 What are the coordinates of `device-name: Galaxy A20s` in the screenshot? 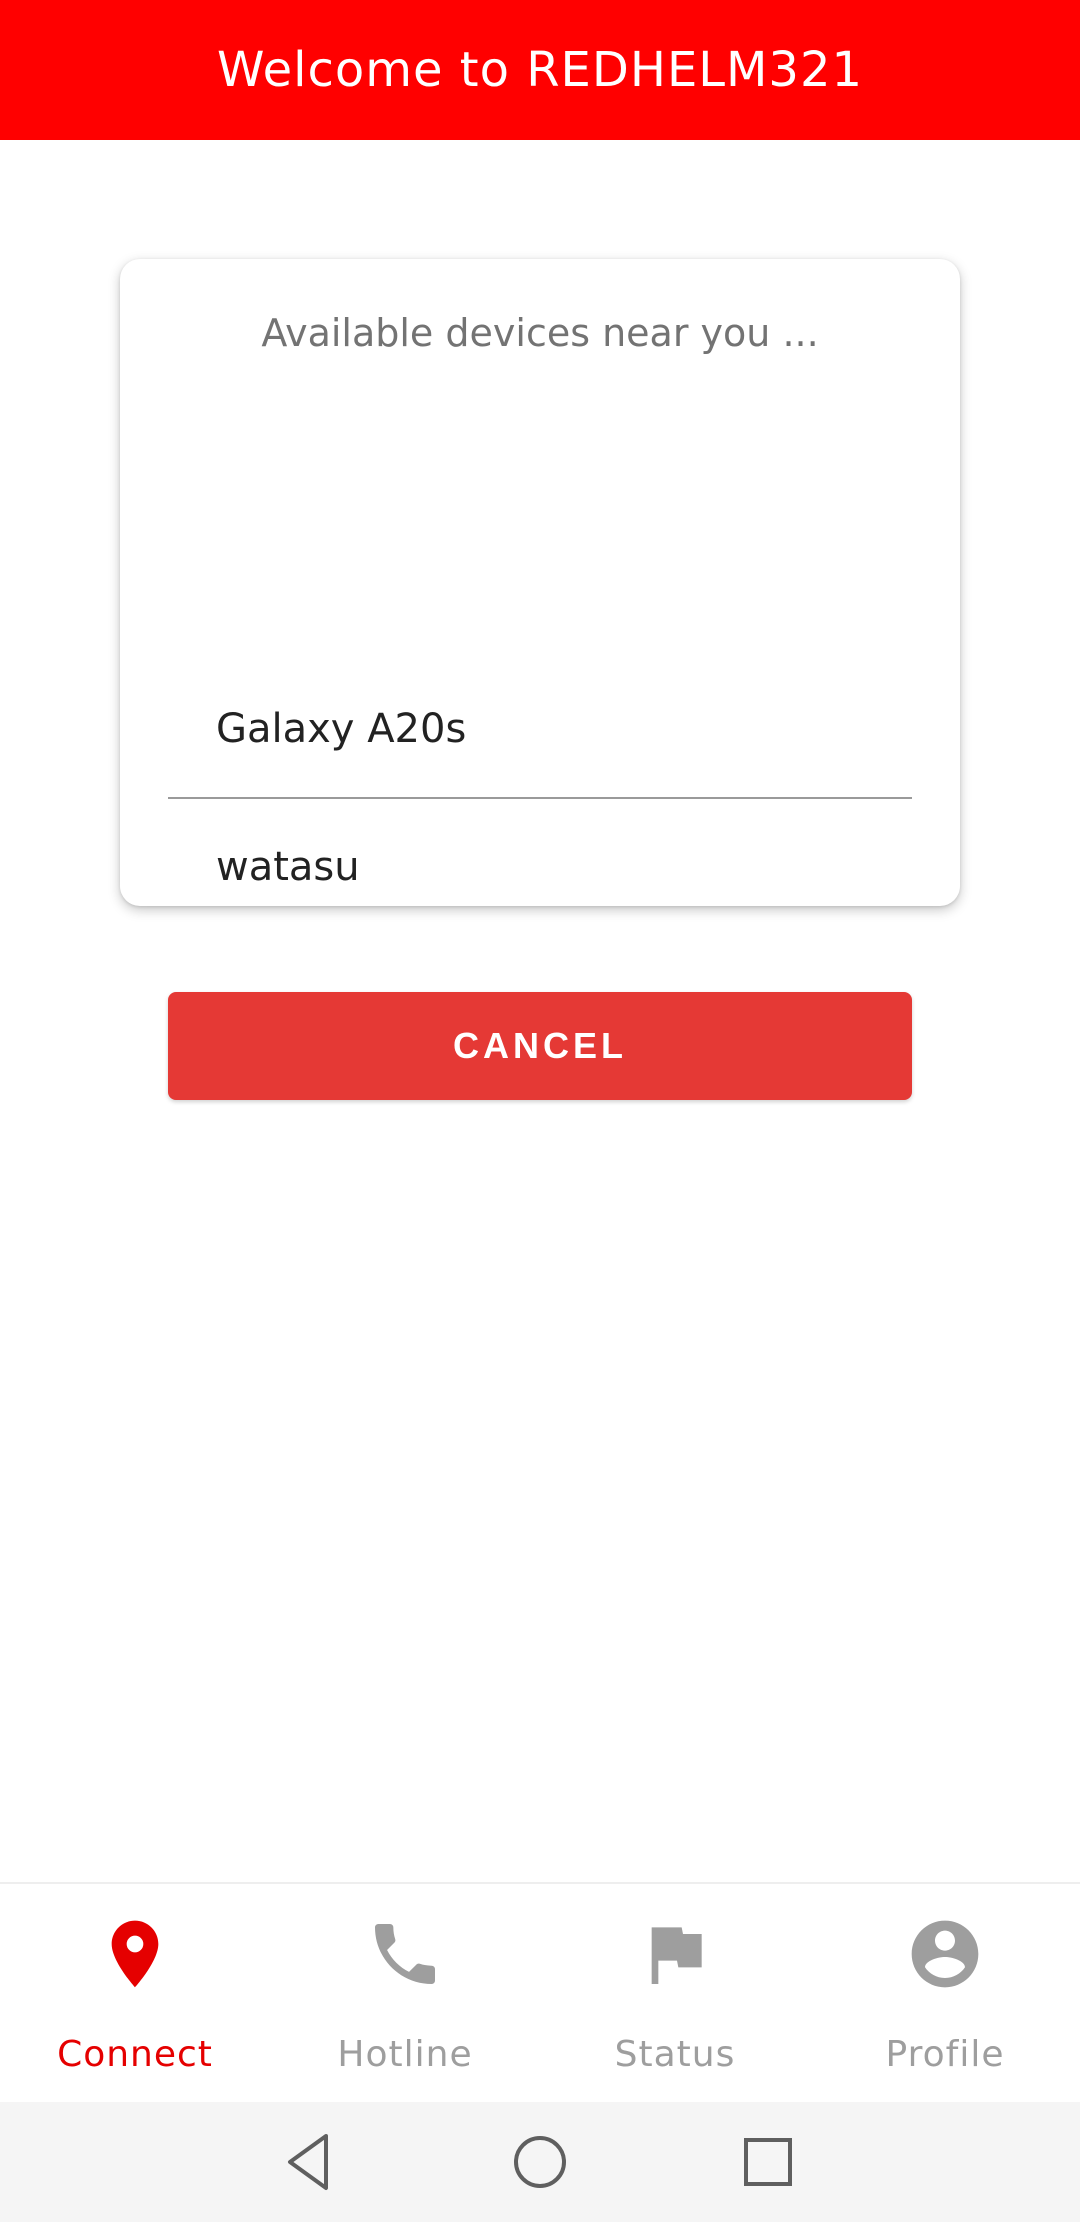 It's located at (341, 729).